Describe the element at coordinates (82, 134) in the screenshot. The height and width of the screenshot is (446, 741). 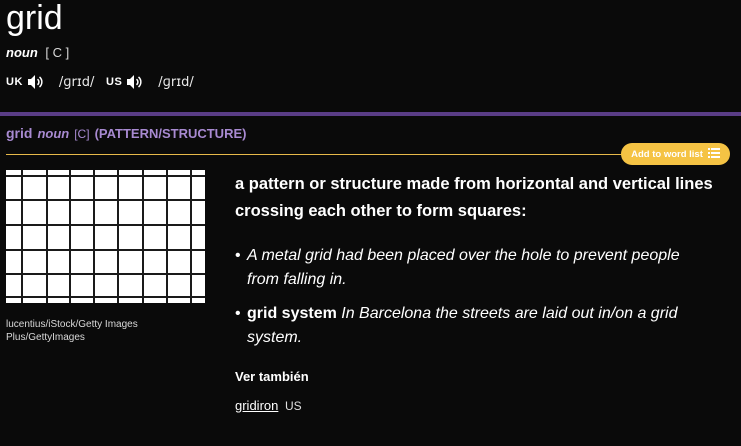
I see `sense-grammar-code: [C]` at that location.